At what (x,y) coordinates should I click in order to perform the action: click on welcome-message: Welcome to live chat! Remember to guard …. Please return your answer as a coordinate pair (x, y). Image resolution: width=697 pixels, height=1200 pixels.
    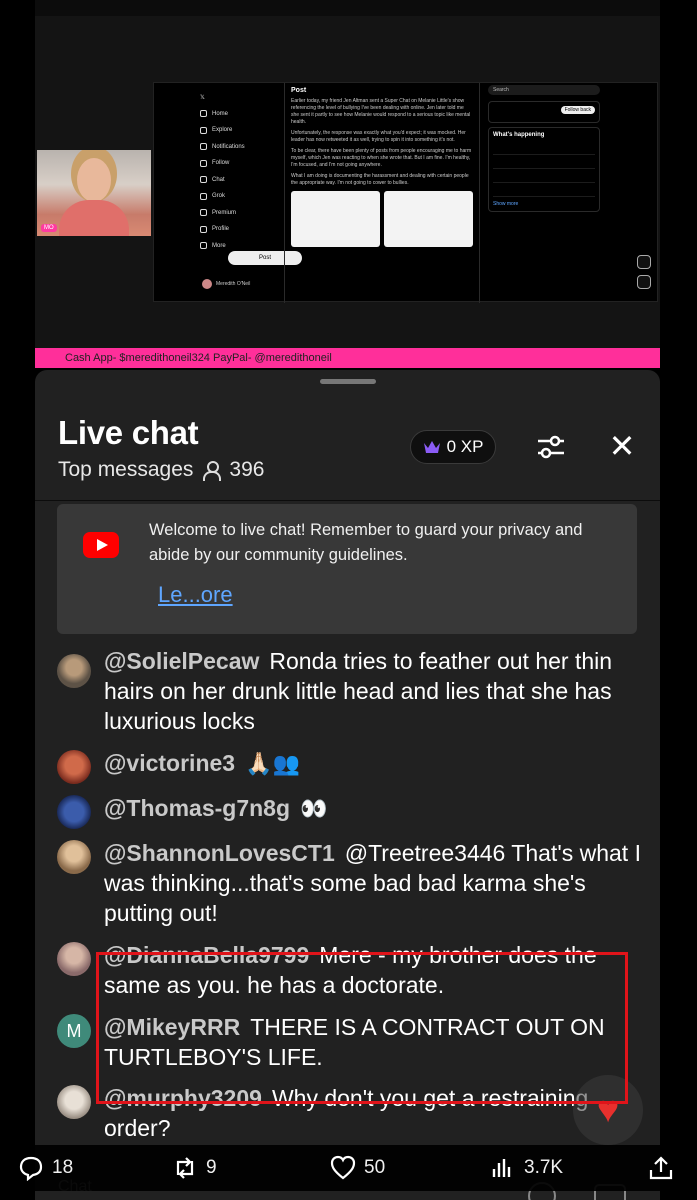
    Looking at the image, I should click on (347, 569).